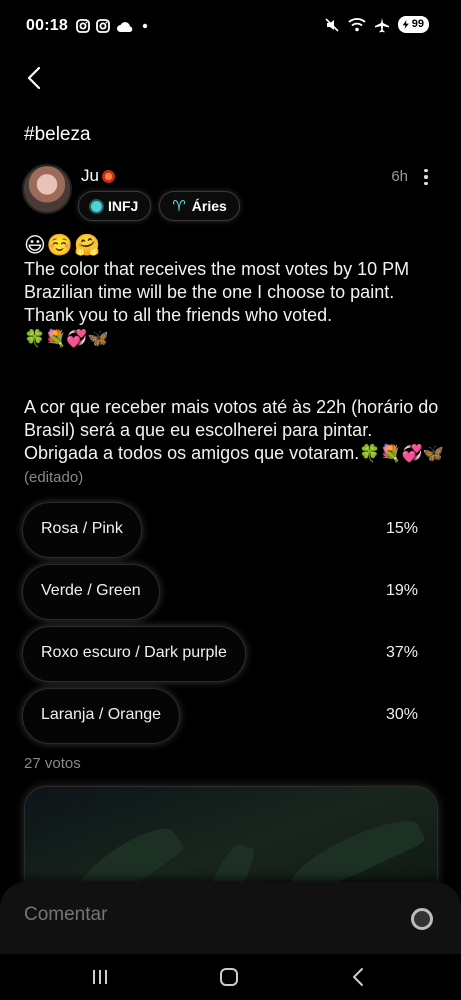  I want to click on chevron-left-icon, so click(34, 78).